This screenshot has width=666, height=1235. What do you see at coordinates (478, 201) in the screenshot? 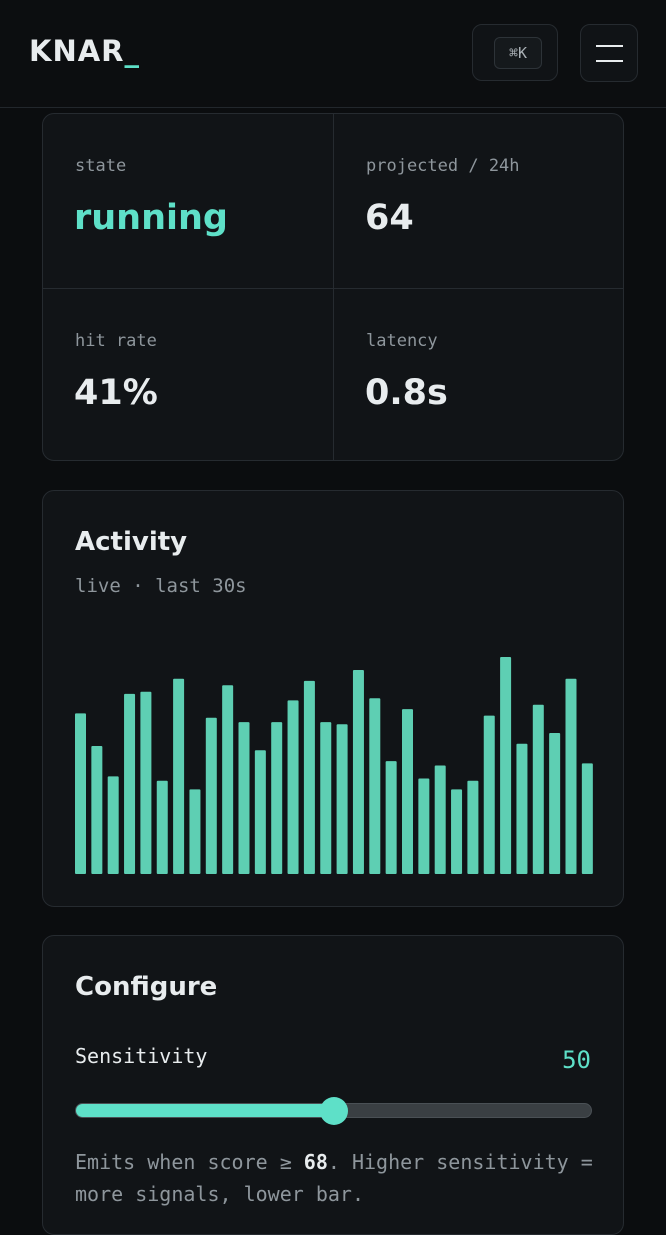
I see `stat-projected: projected / 24h 64` at bounding box center [478, 201].